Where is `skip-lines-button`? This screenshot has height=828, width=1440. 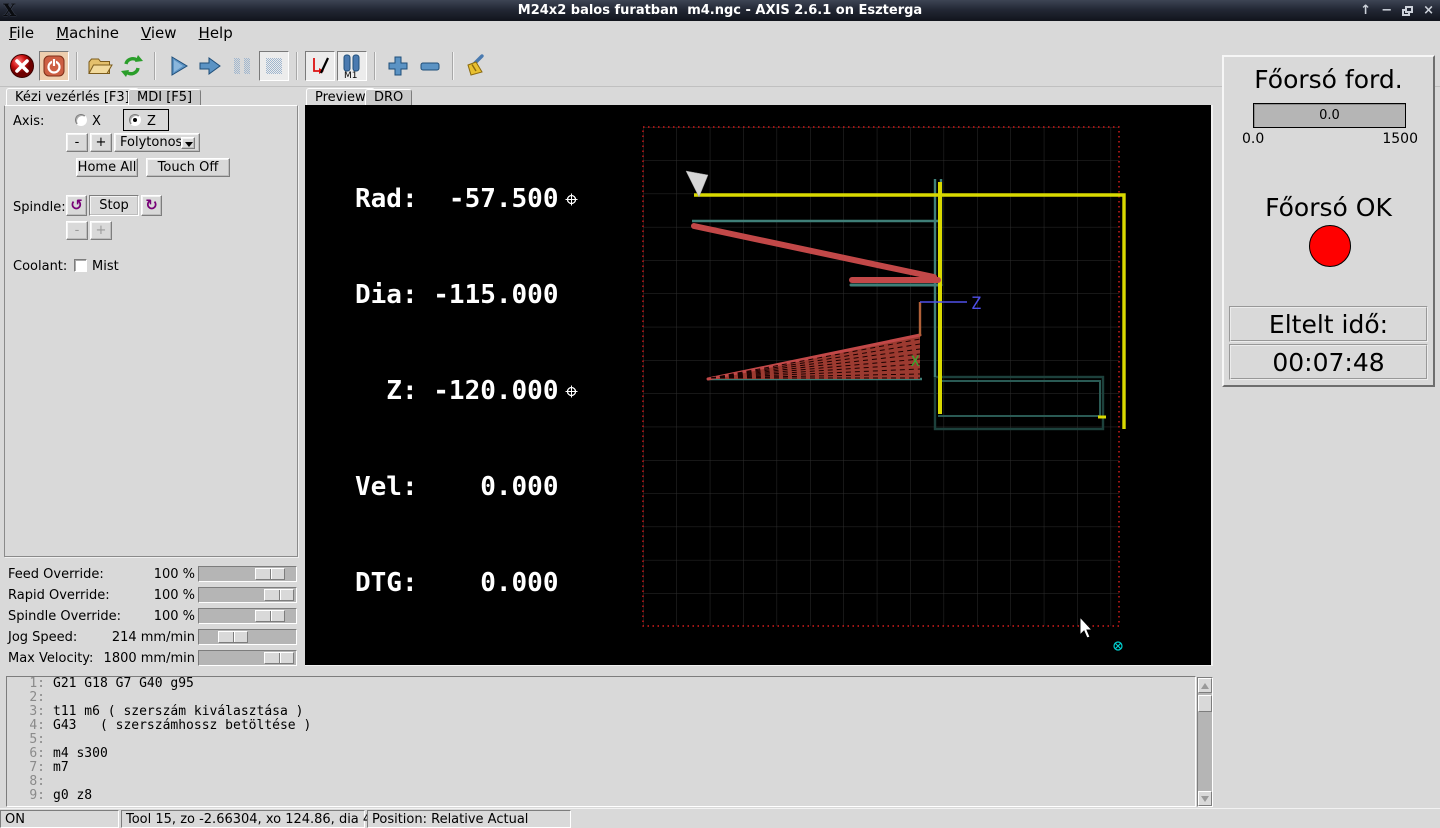 skip-lines-button is located at coordinates (320, 66).